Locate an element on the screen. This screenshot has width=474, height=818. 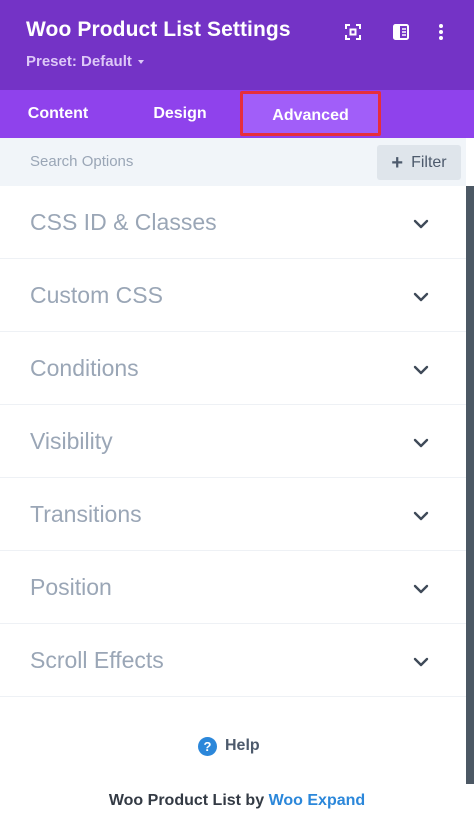
section-conditions: Conditions is located at coordinates (233, 368).